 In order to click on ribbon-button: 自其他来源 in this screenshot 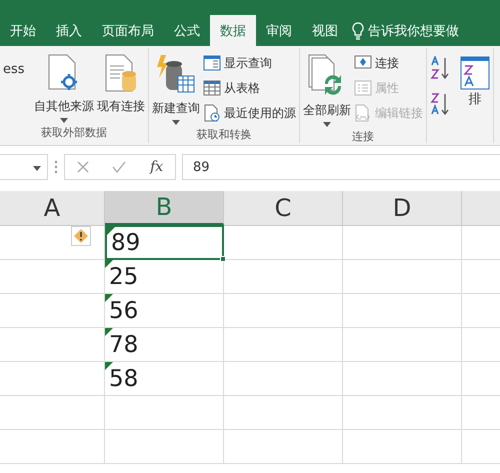, I will do `click(64, 88)`.